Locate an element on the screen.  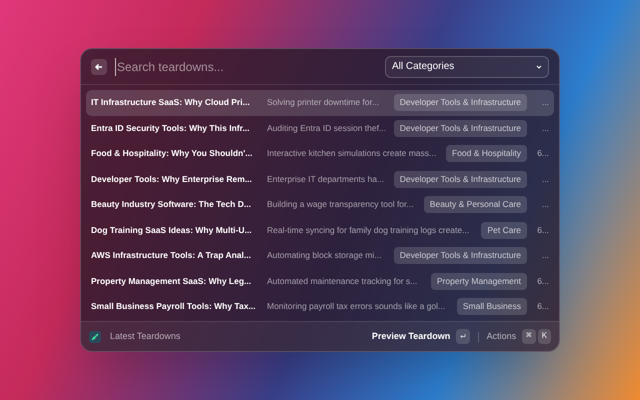
shortcut-key: ⌘ is located at coordinates (529, 336).